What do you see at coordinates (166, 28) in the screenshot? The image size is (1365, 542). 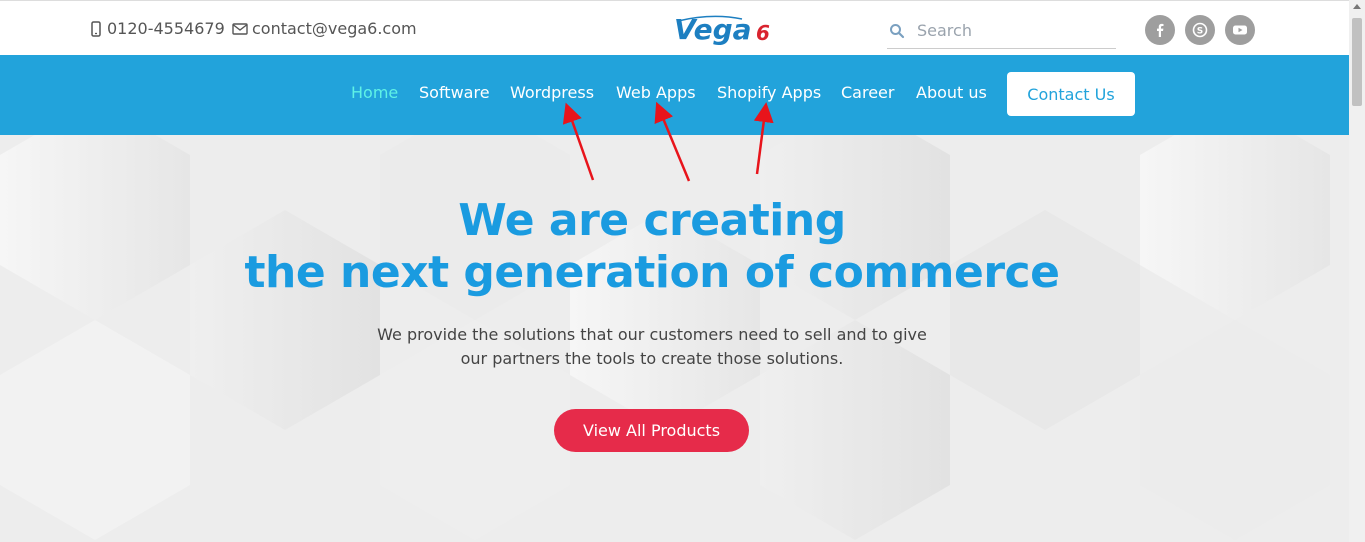 I see `phone-number: 0120-4554679` at bounding box center [166, 28].